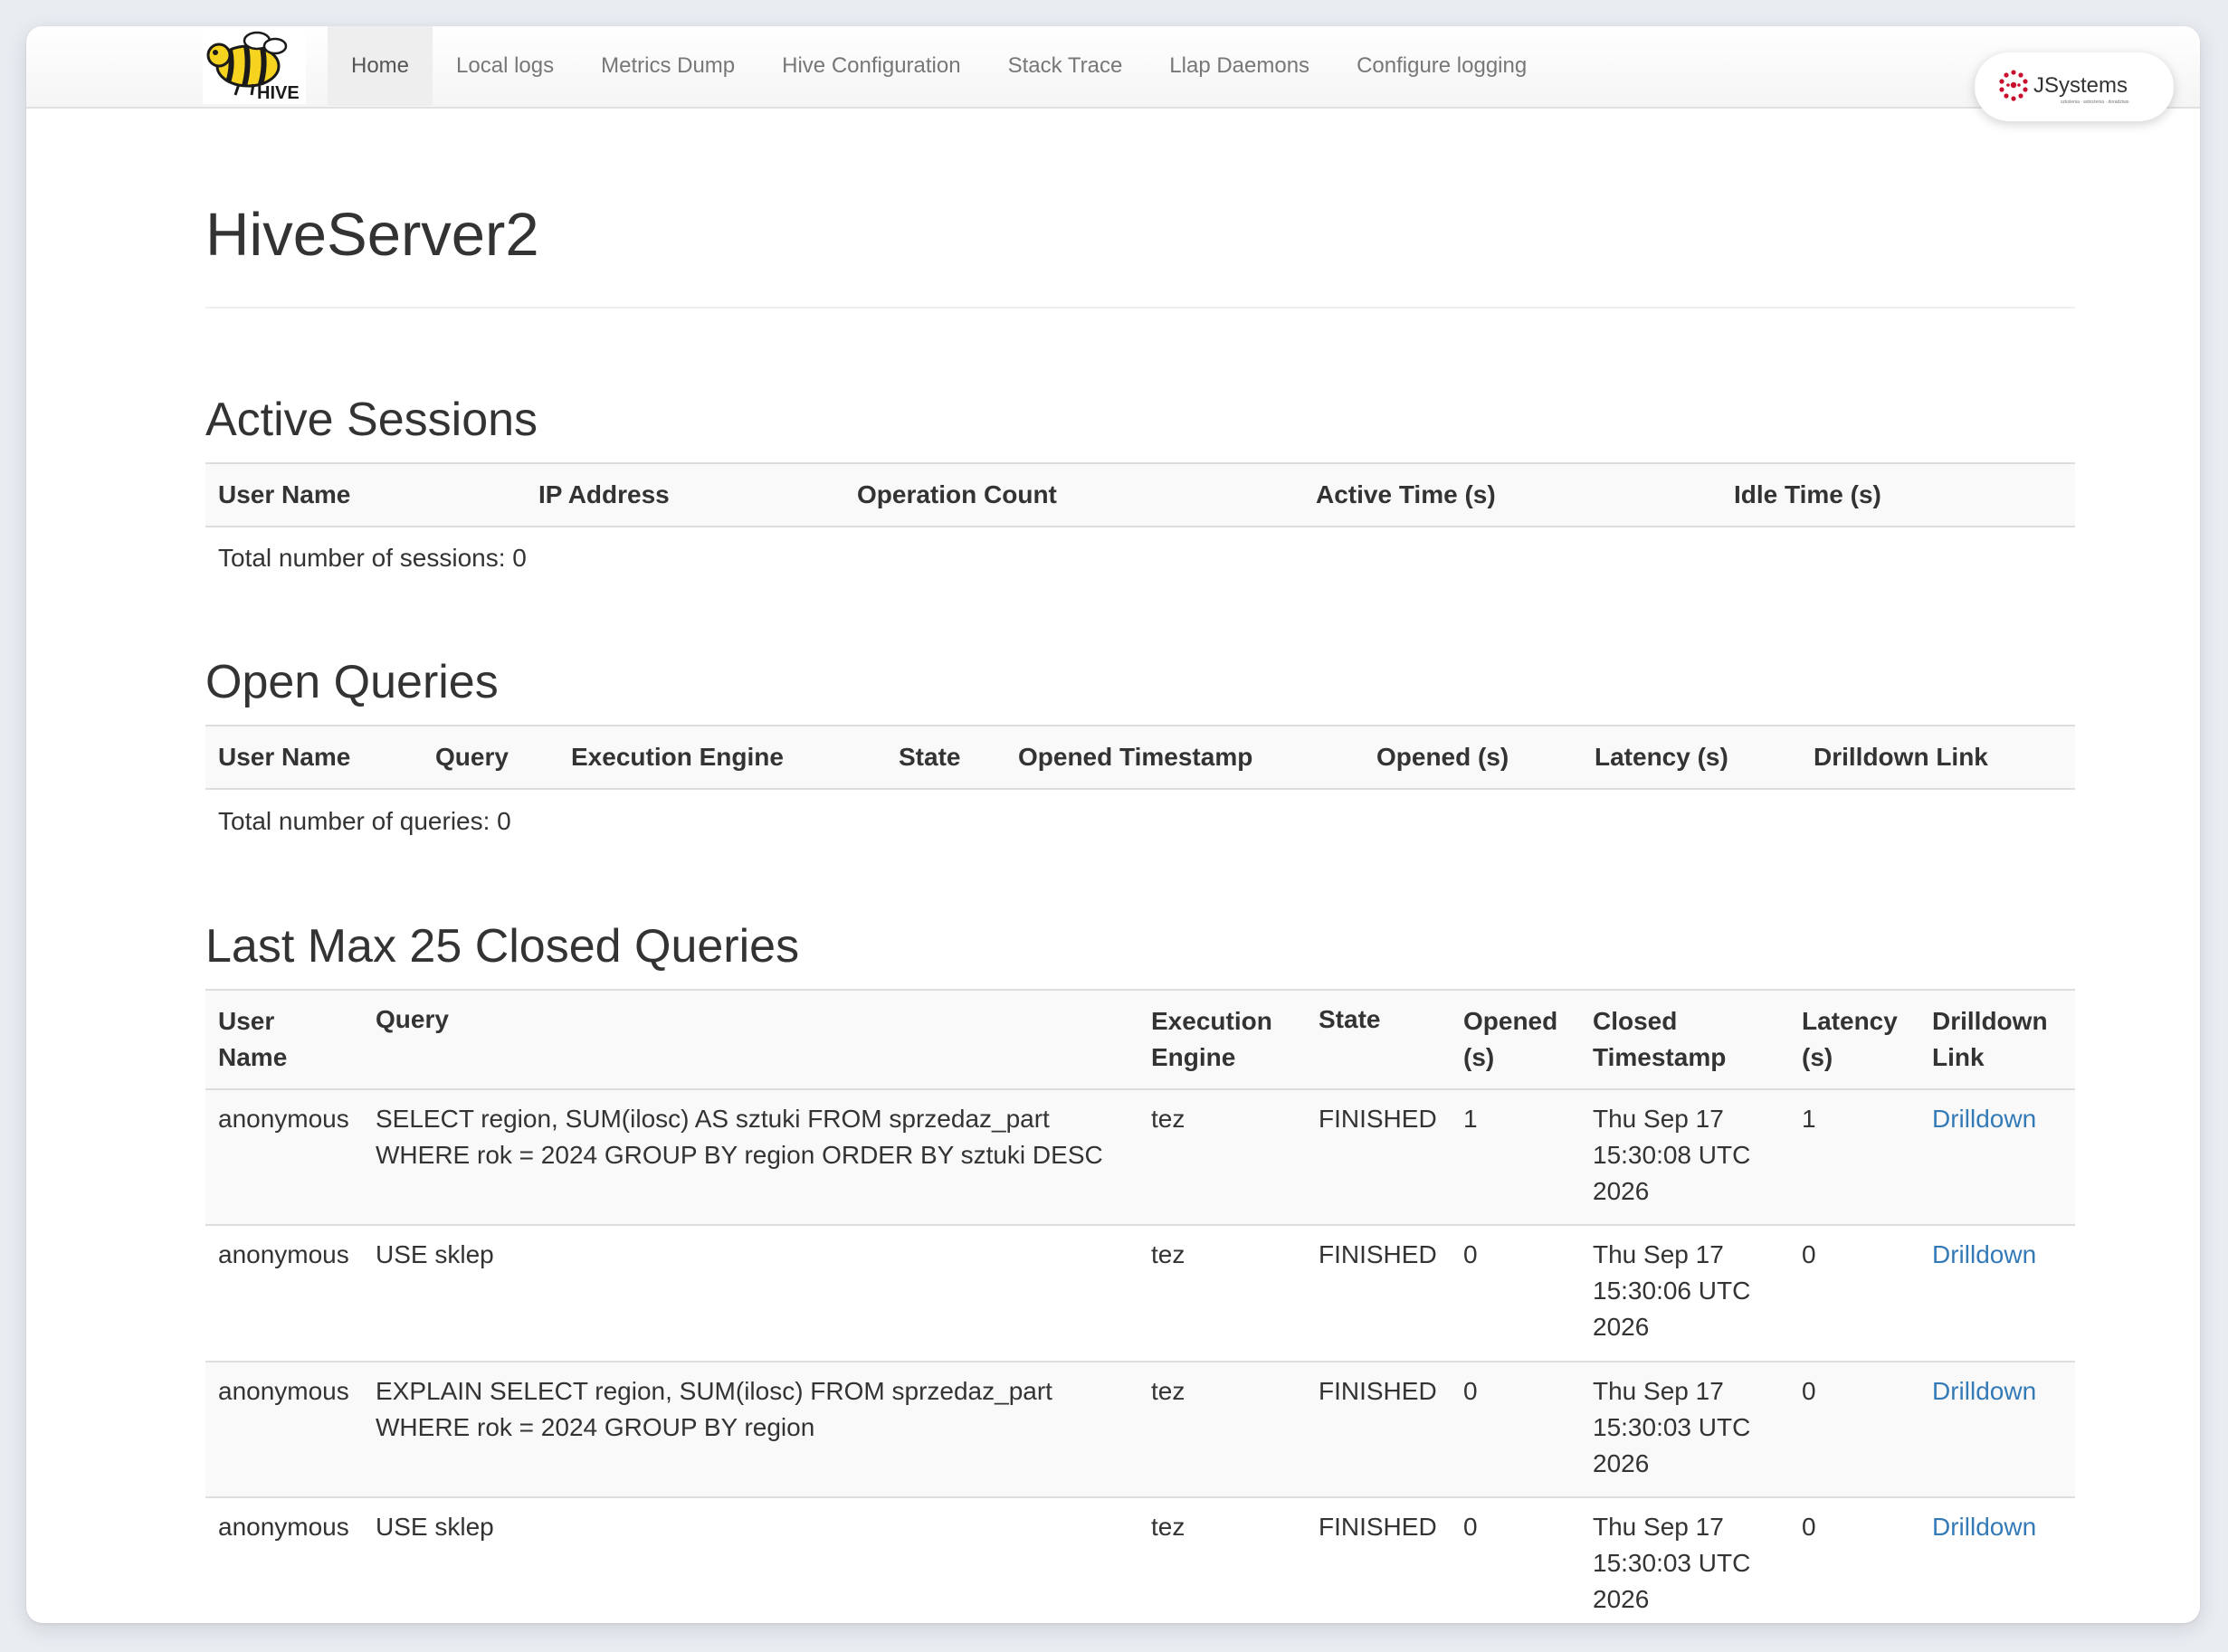 This screenshot has width=2228, height=1652. I want to click on nav-home: Home, so click(380, 66).